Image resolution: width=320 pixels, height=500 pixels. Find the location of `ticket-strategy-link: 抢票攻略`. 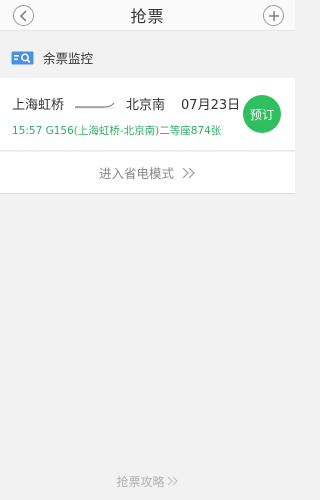

ticket-strategy-link: 抢票攻略 is located at coordinates (147, 481).